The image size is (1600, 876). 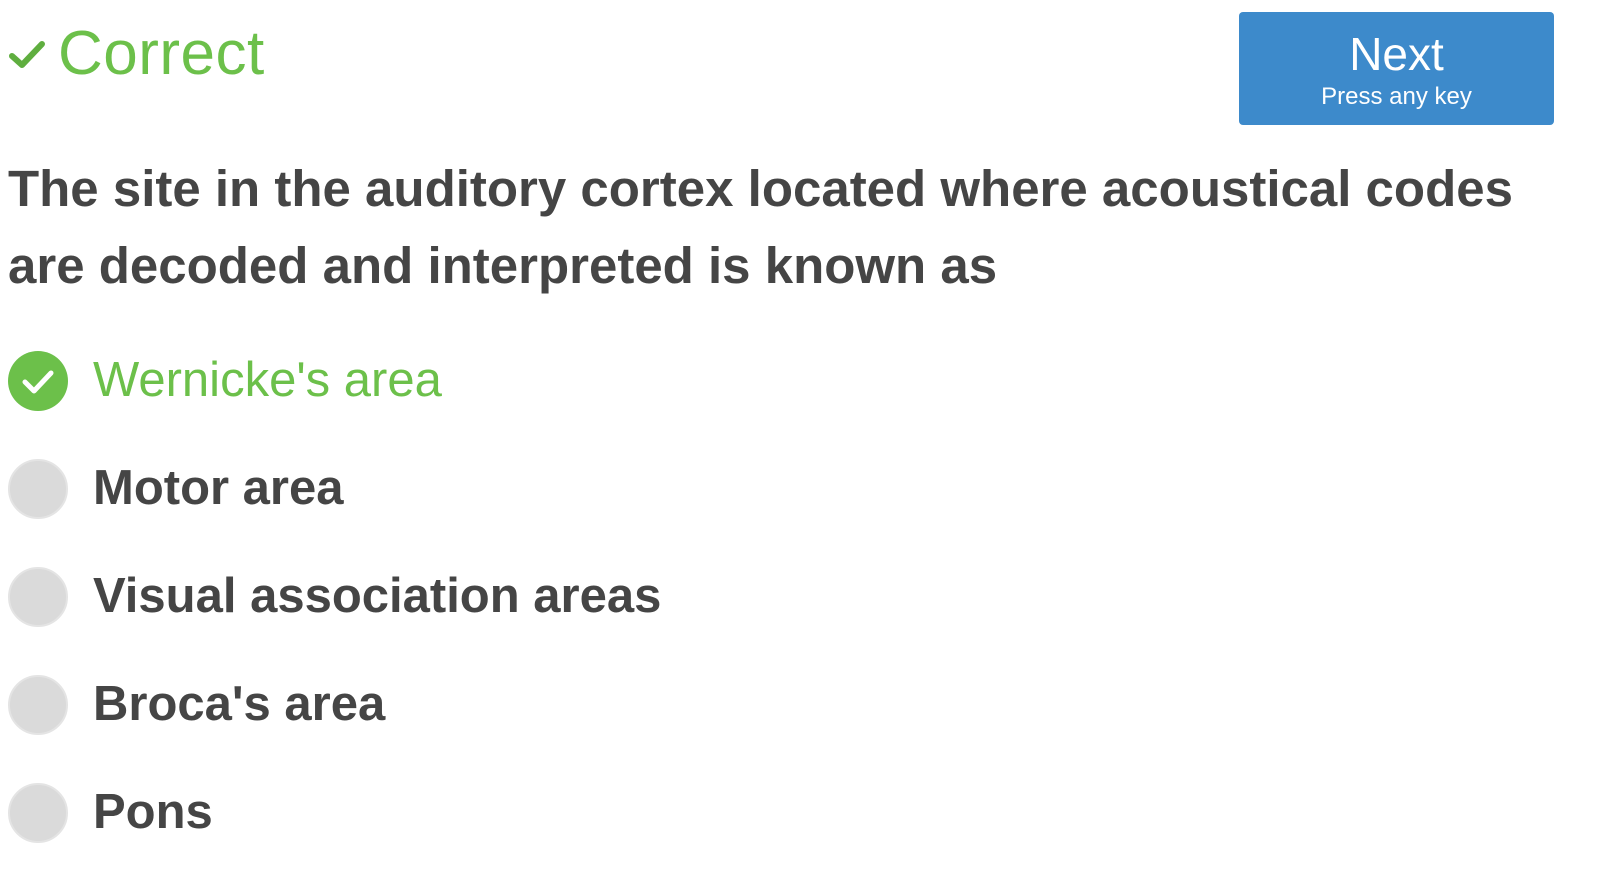 I want to click on next-button: Next Press any key, so click(x=1396, y=68).